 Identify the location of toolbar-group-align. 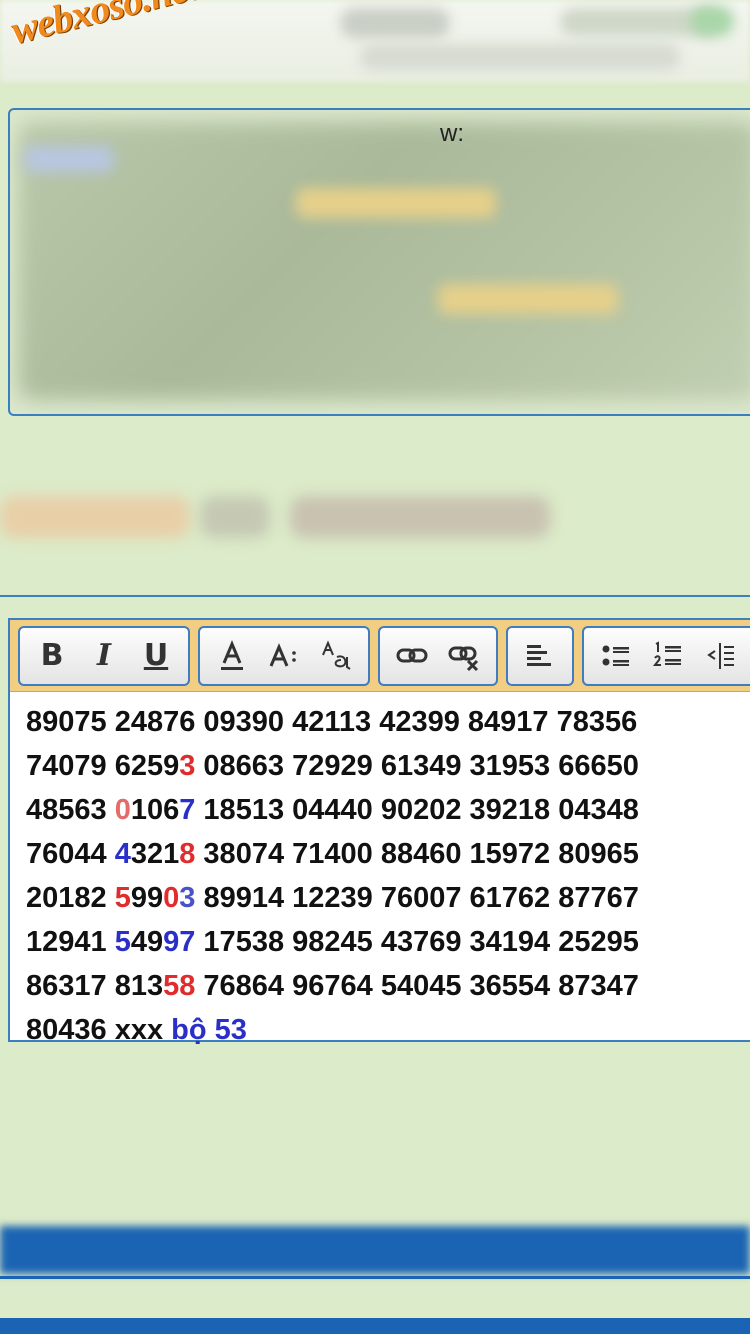
(540, 655).